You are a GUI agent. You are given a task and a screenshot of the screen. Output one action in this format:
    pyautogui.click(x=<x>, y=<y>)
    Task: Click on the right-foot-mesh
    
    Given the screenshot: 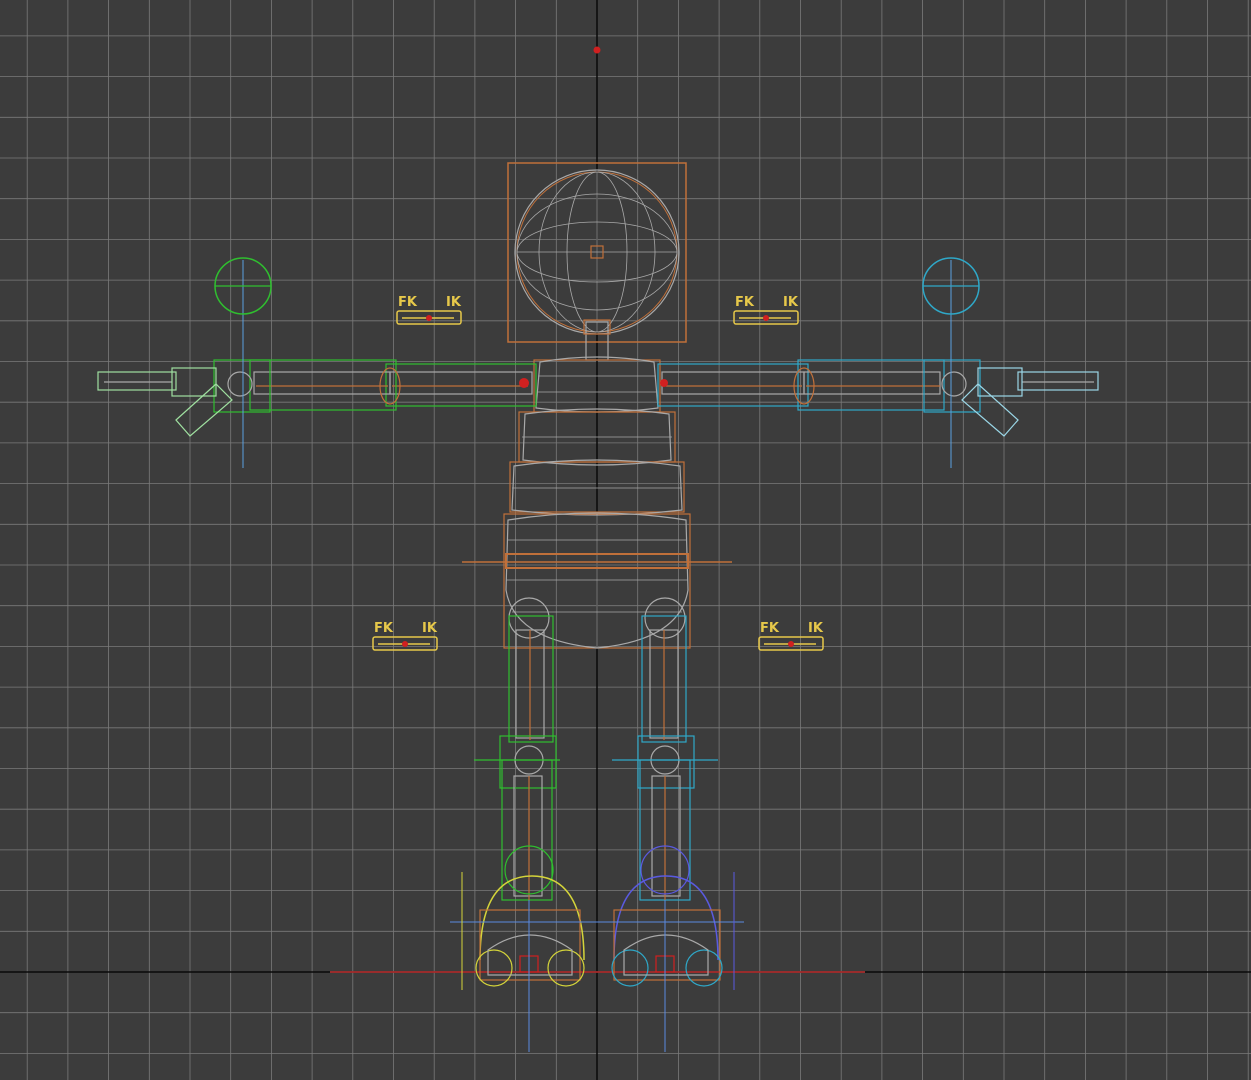 What is the action you would take?
    pyautogui.click(x=666, y=955)
    